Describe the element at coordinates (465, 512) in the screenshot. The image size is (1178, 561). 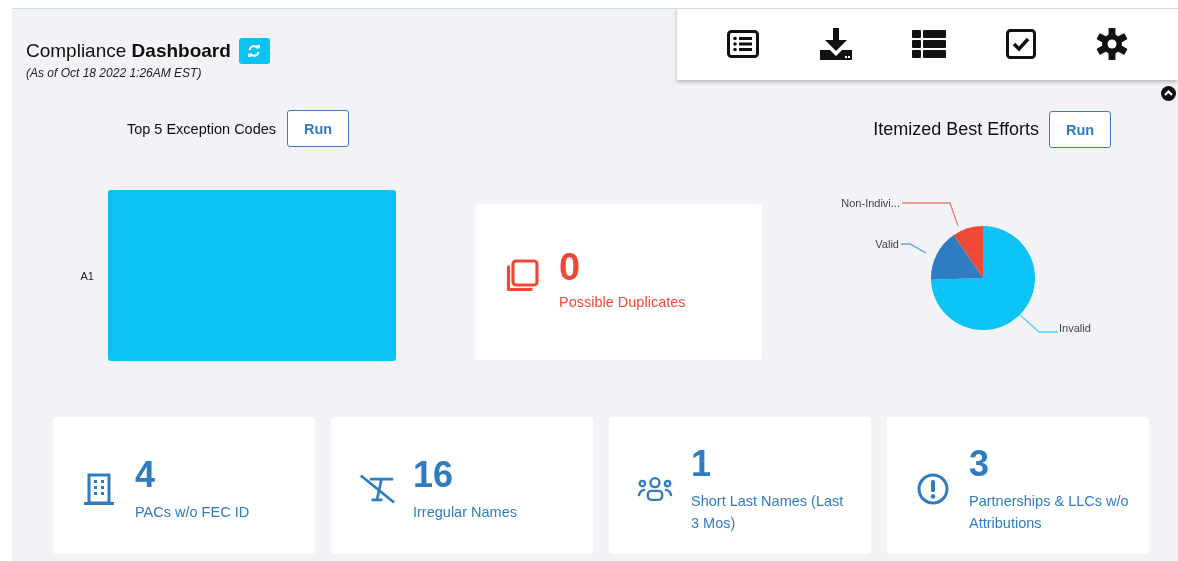
I see `metric-label: Irregular Names` at that location.